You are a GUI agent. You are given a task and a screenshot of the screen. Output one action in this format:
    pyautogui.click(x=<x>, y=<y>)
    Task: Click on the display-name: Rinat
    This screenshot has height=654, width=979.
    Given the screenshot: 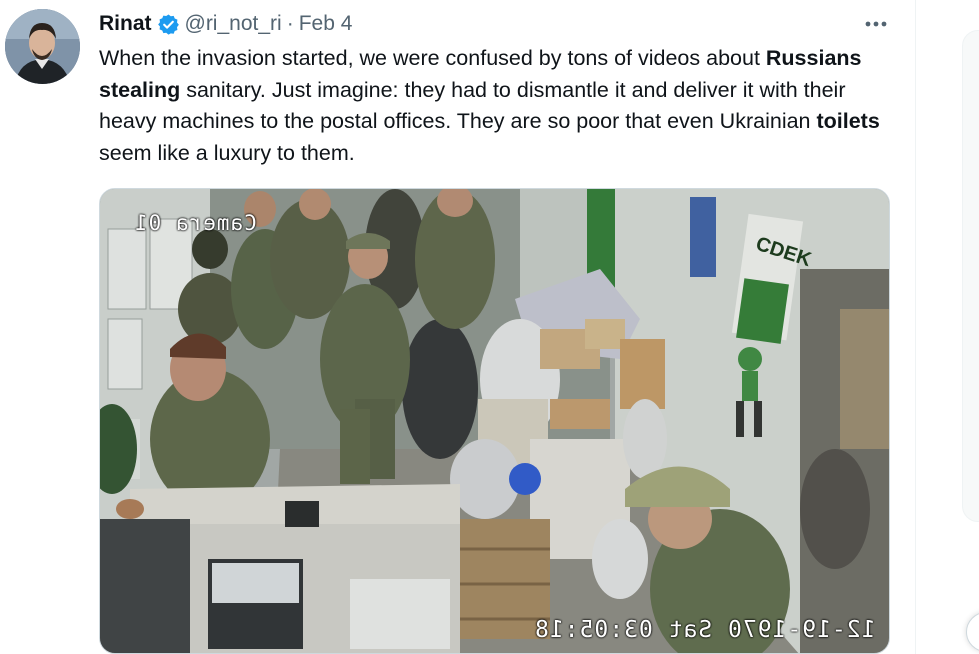 What is the action you would take?
    pyautogui.click(x=125, y=24)
    